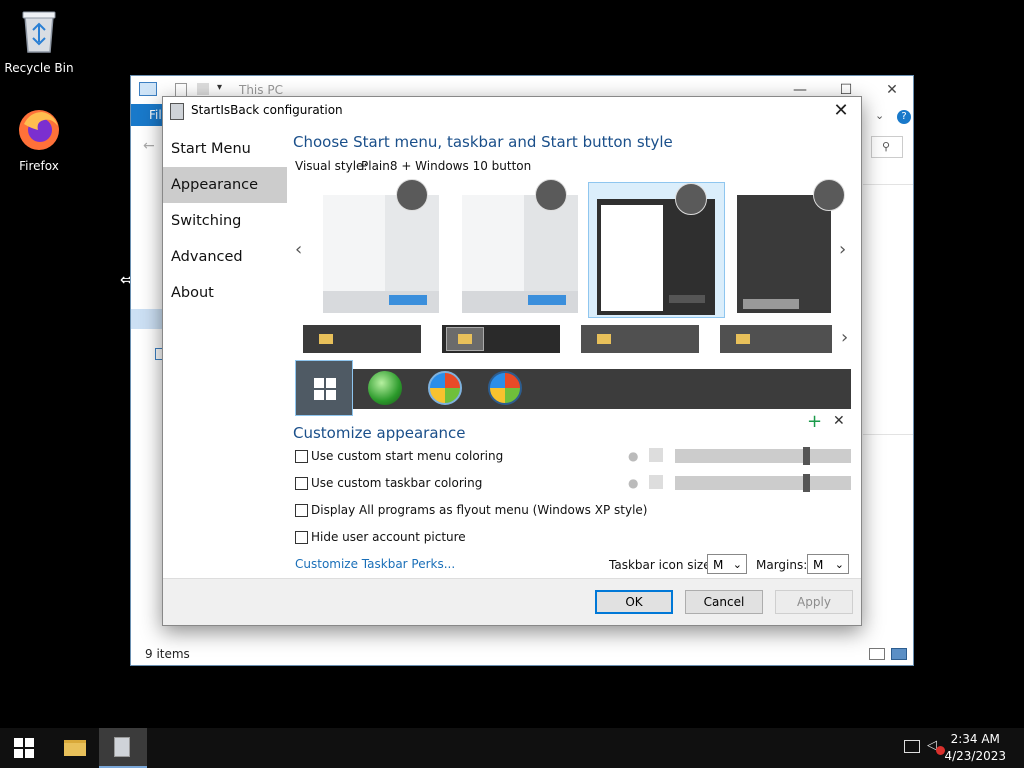  What do you see at coordinates (301, 483) in the screenshot?
I see `custom-taskbar-coloring-checkbox` at bounding box center [301, 483].